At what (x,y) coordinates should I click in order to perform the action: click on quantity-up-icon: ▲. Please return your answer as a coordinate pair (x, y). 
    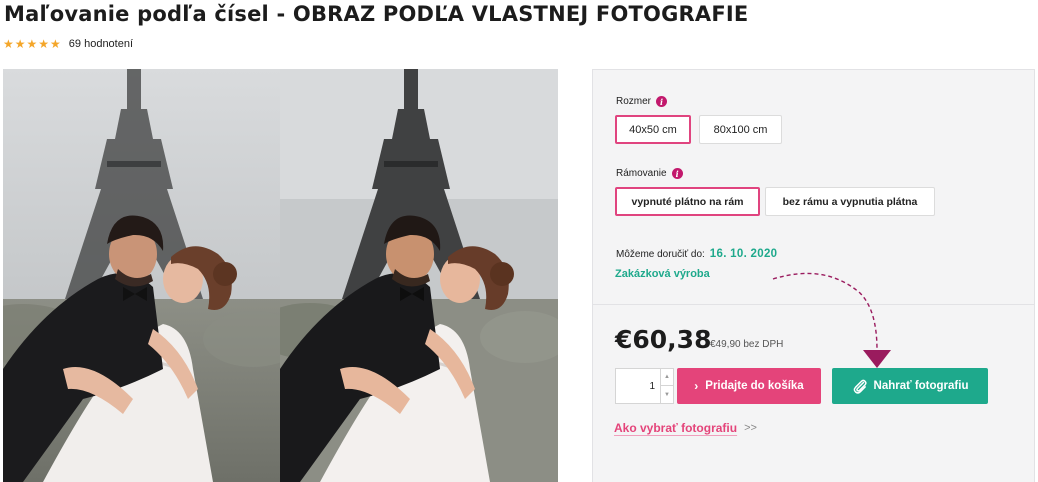
    Looking at the image, I should click on (667, 377).